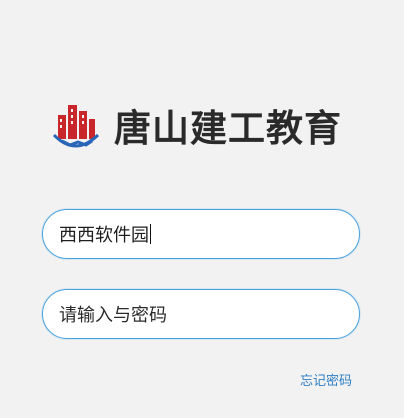 The image size is (404, 418). What do you see at coordinates (201, 234) in the screenshot?
I see `username-field: 西西软件园` at bounding box center [201, 234].